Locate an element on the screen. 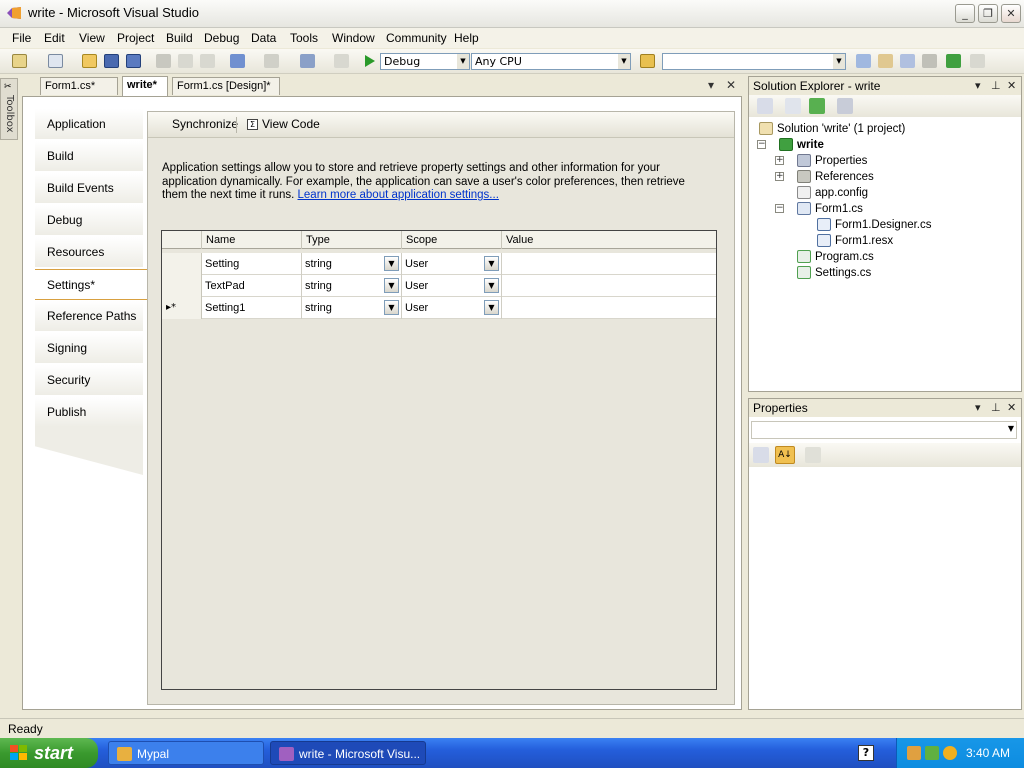 The height and width of the screenshot is (768, 1024). start-page-icon is located at coordinates (953, 61).